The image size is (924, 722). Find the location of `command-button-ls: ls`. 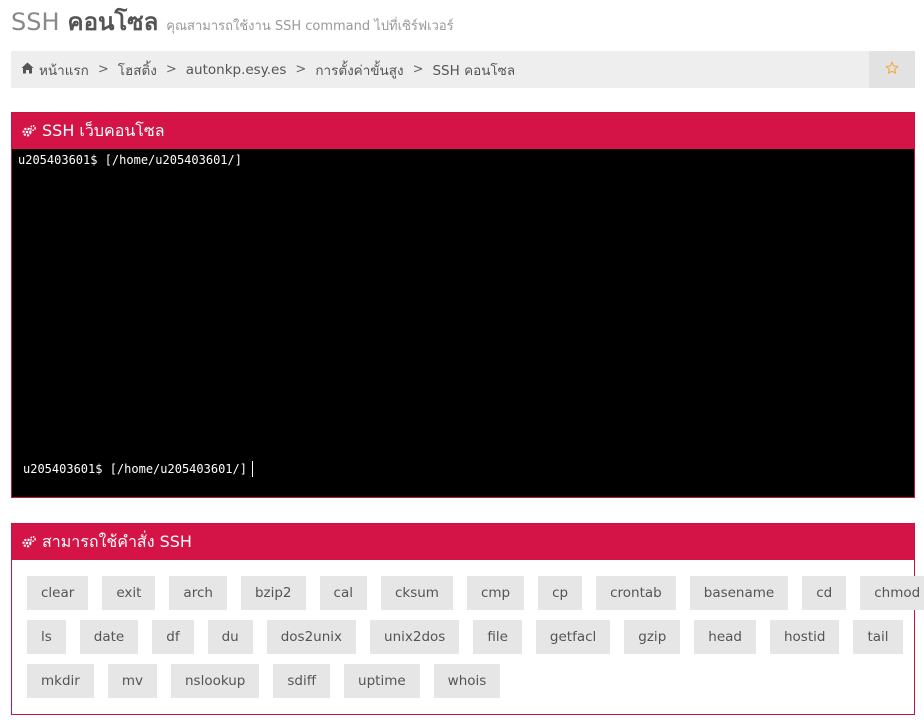

command-button-ls: ls is located at coordinates (46, 637).